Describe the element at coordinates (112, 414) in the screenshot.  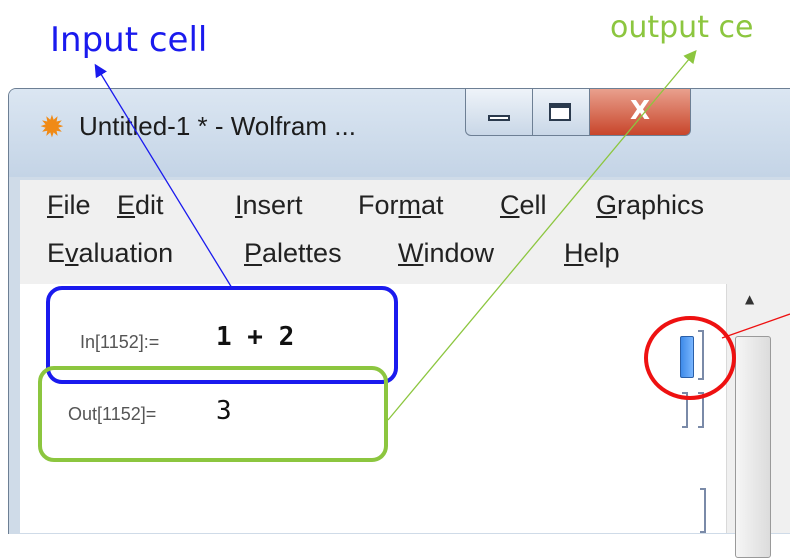
I see `output-cell-label: Out[1152]=` at that location.